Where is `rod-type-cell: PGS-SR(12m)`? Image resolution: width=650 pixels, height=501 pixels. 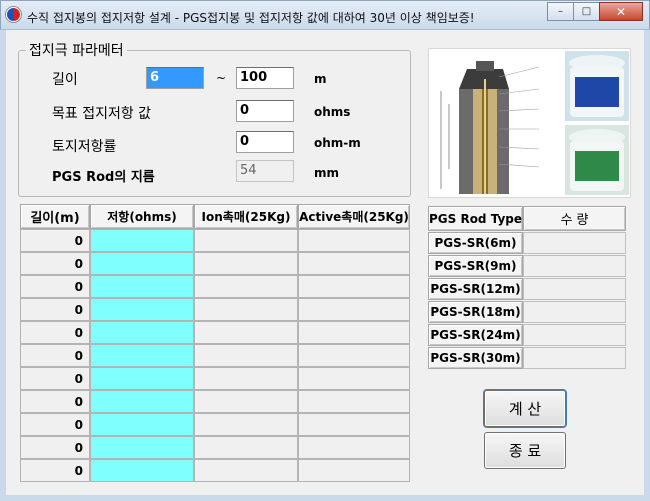
rod-type-cell: PGS-SR(12m) is located at coordinates (475, 289).